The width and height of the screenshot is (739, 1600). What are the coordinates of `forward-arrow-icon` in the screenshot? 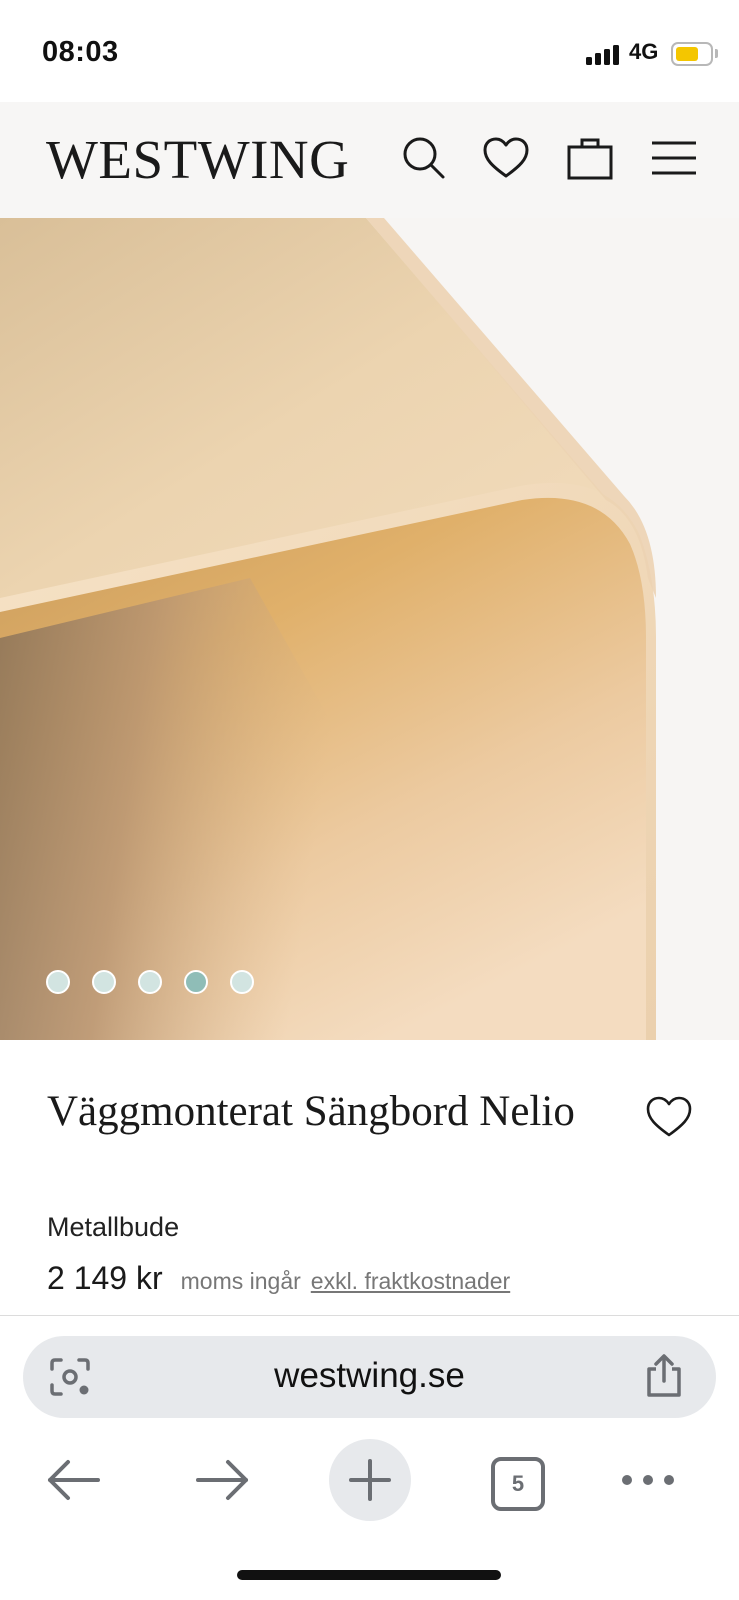 It's located at (222, 1480).